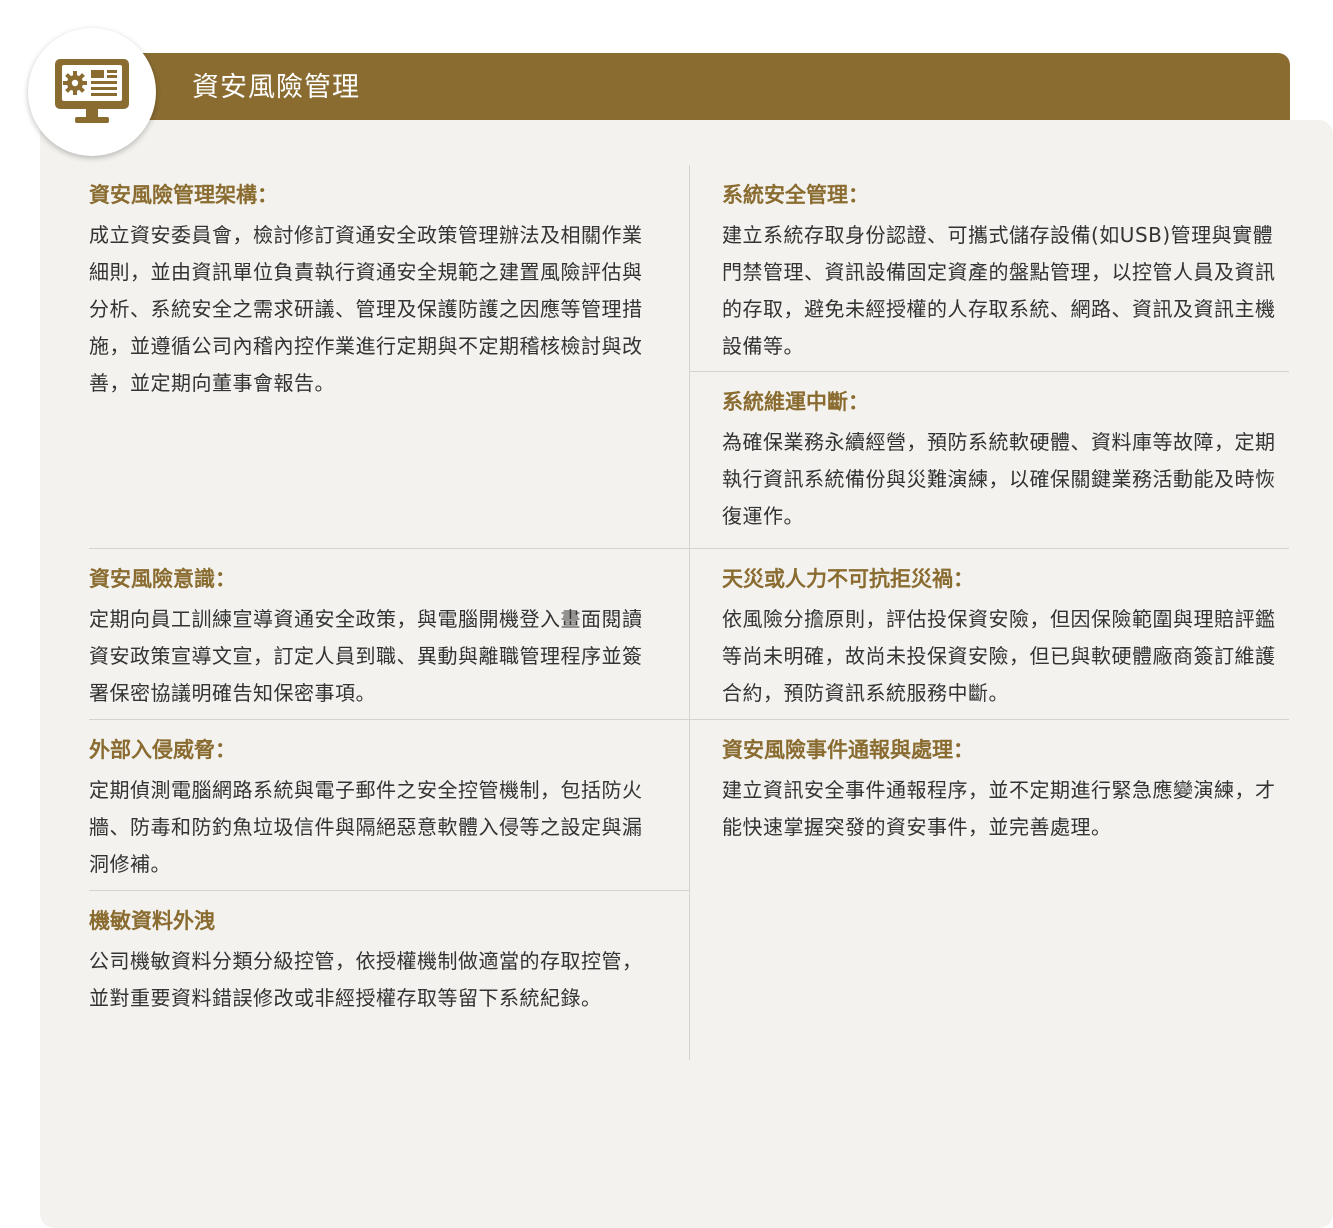  Describe the element at coordinates (162, 579) in the screenshot. I see `section-title: 資安風險意識：` at that location.